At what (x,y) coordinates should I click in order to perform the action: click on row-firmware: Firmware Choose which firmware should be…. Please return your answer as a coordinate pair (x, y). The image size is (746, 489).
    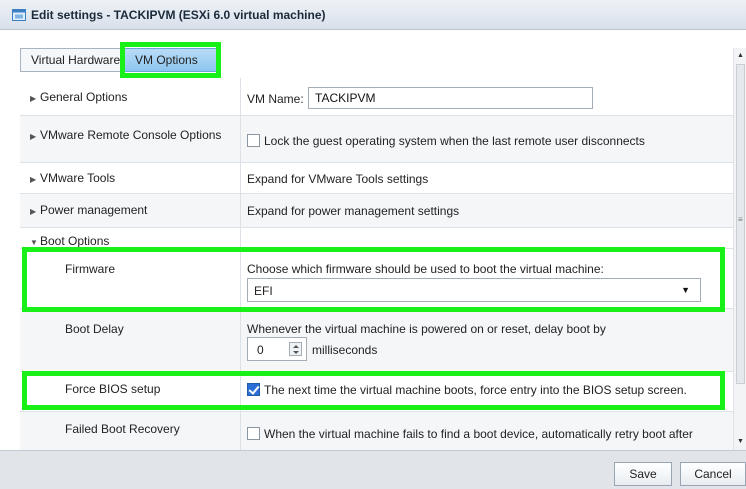
    Looking at the image, I should click on (376, 279).